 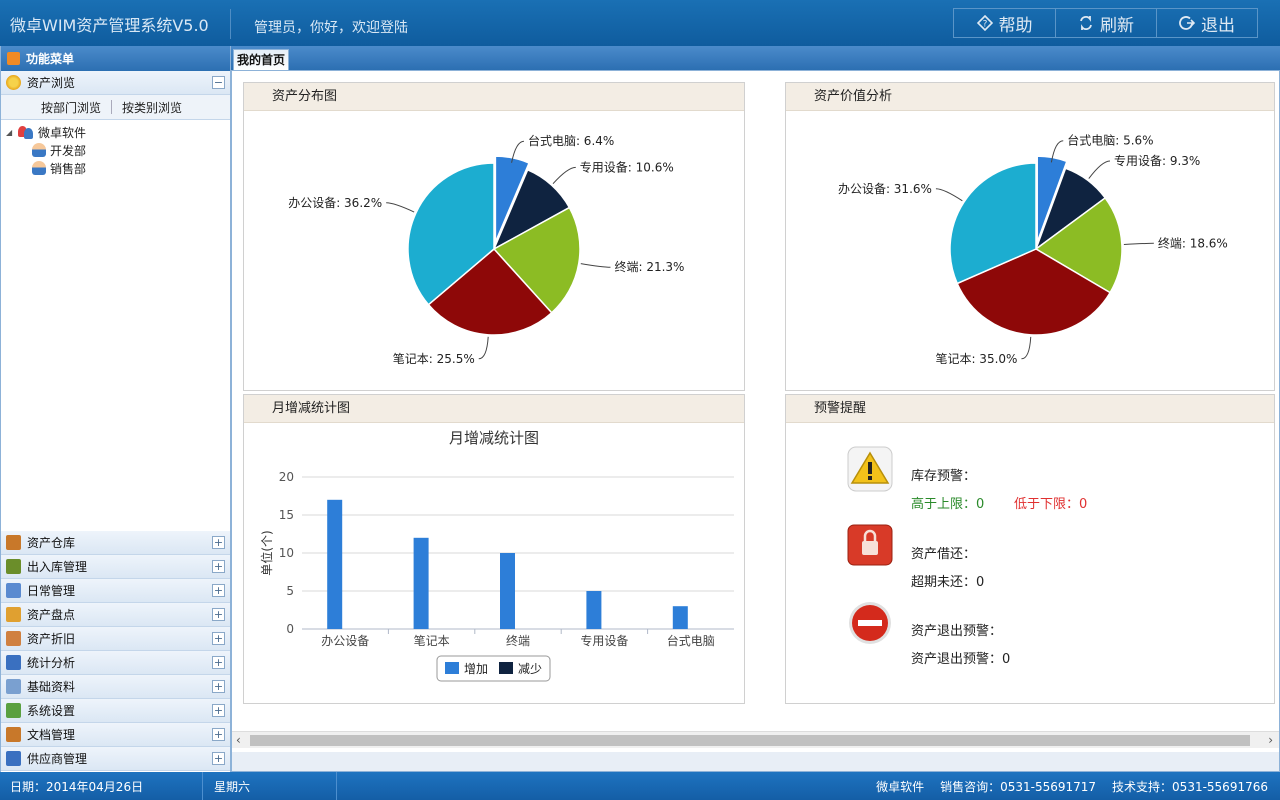 I want to click on x-tick-label: 台式电脑, so click(x=691, y=640).